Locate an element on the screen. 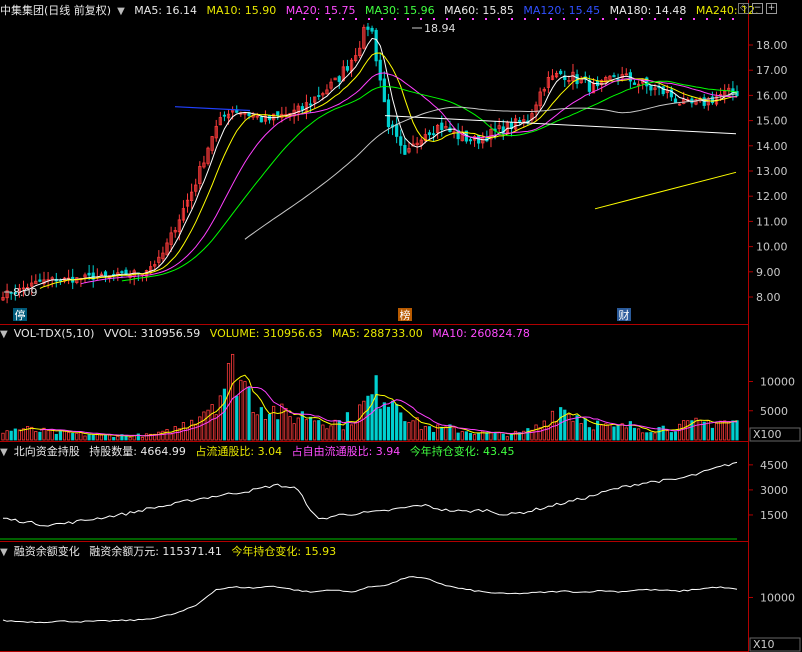  price-tick-label: 16.00 is located at coordinates (772, 95).